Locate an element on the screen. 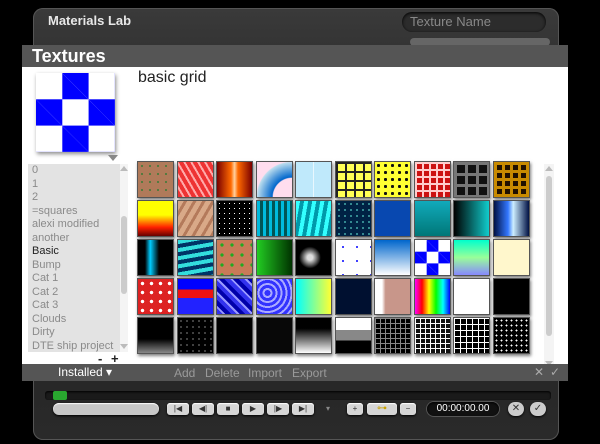 The image size is (600, 444). texture-thumbnail-blue-red-bands is located at coordinates (195, 296).